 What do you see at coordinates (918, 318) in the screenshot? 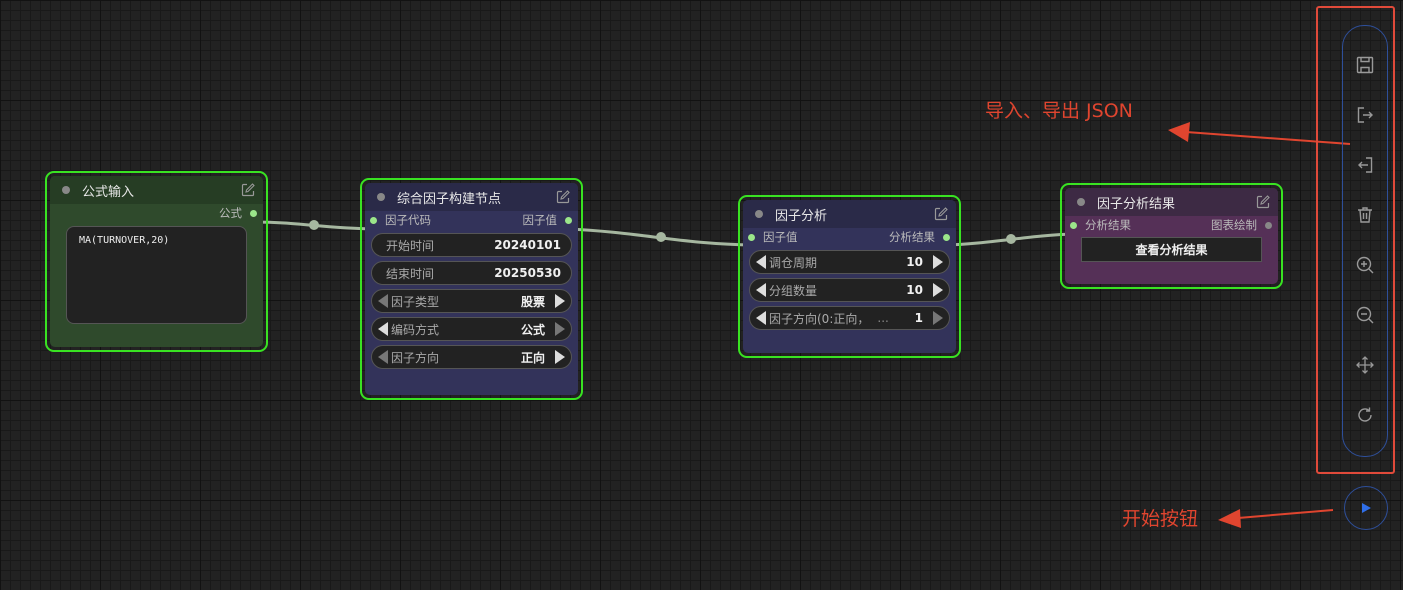
I see `widget-value: 1` at bounding box center [918, 318].